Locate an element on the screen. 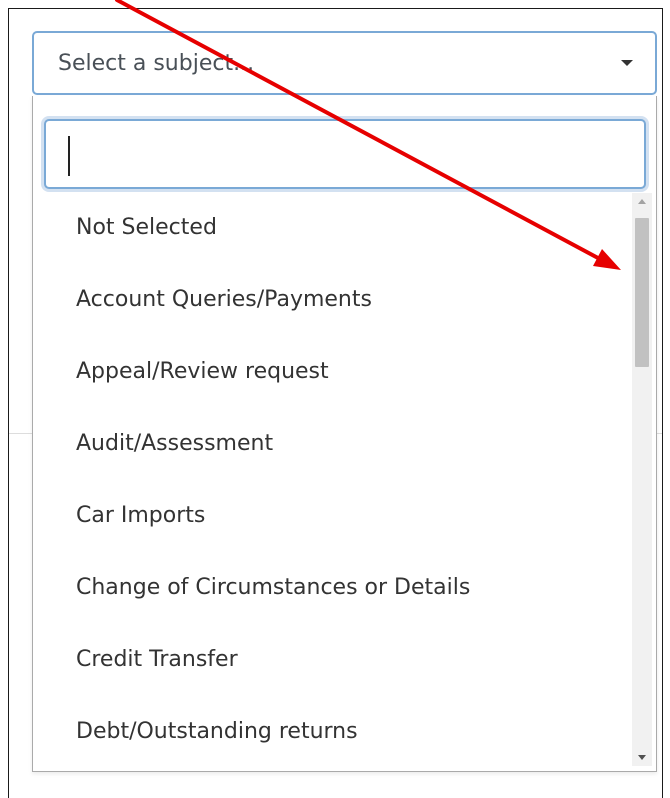 The image size is (670, 798). search-field is located at coordinates (345, 154).